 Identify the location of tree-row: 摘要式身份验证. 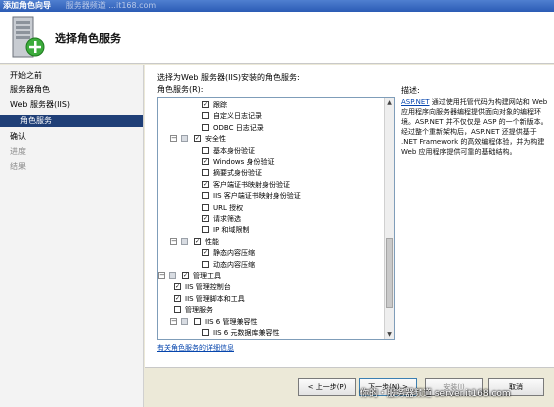
(271, 173).